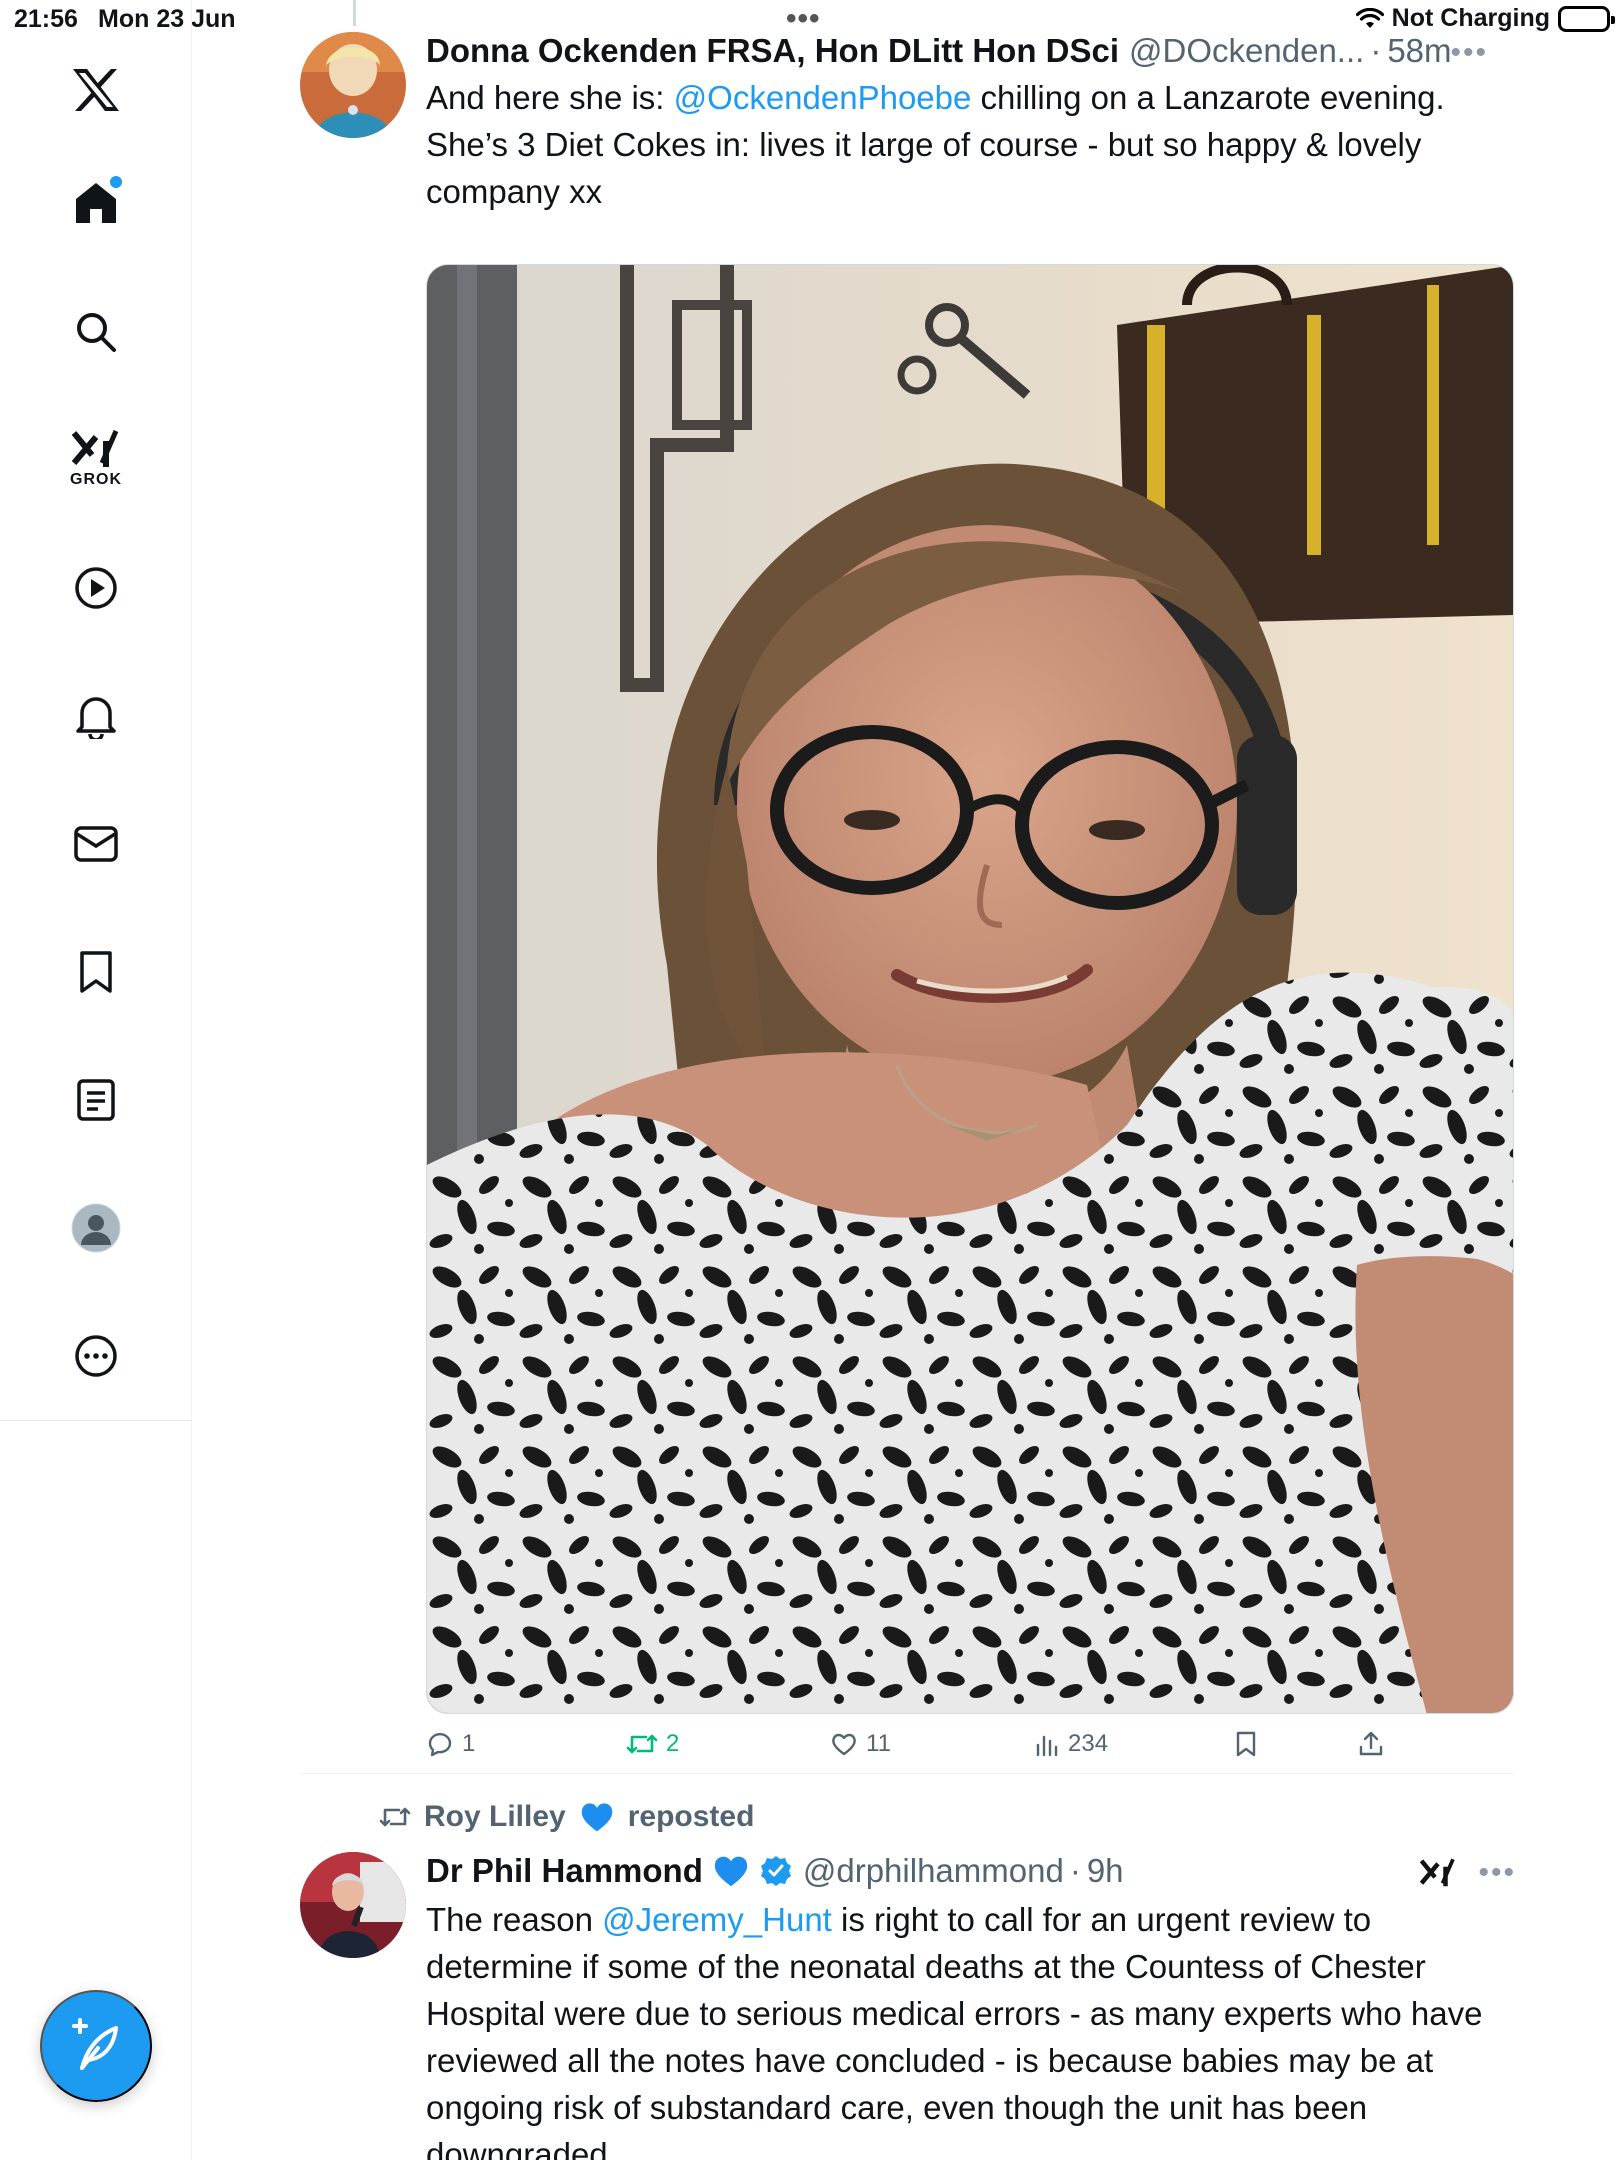 The height and width of the screenshot is (2160, 1620). I want to click on reply-button: 1, so click(450, 1744).